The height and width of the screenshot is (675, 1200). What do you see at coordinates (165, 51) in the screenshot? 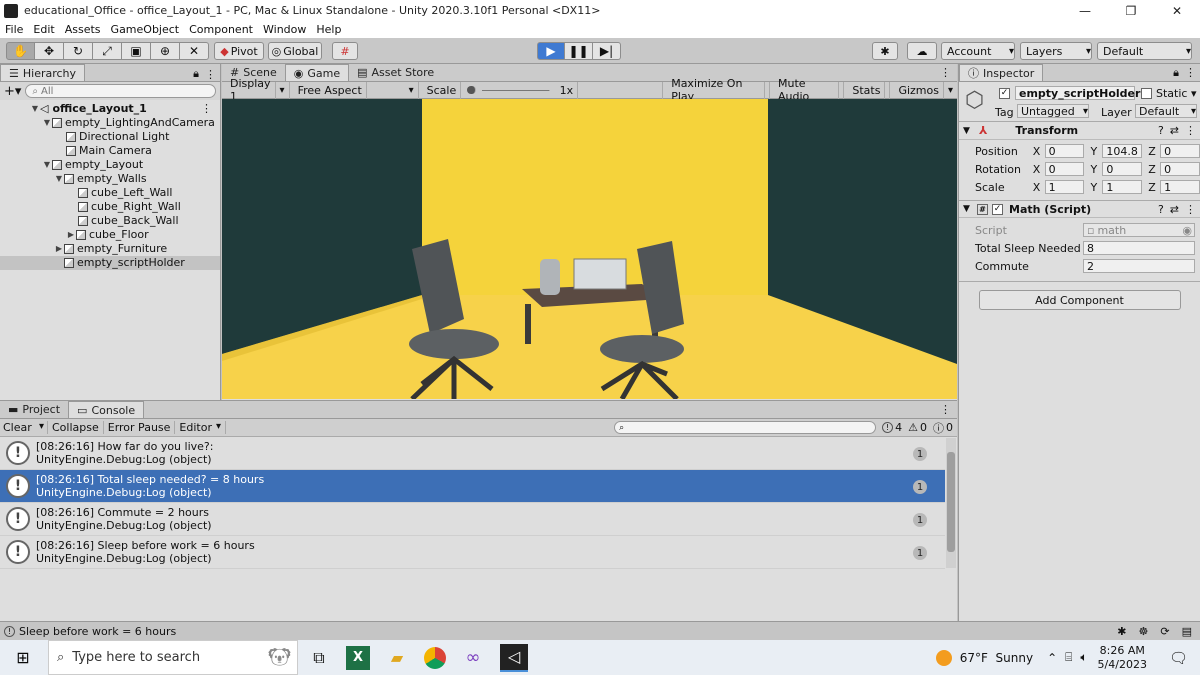
I see `transform-tool-icon: ⊕` at bounding box center [165, 51].